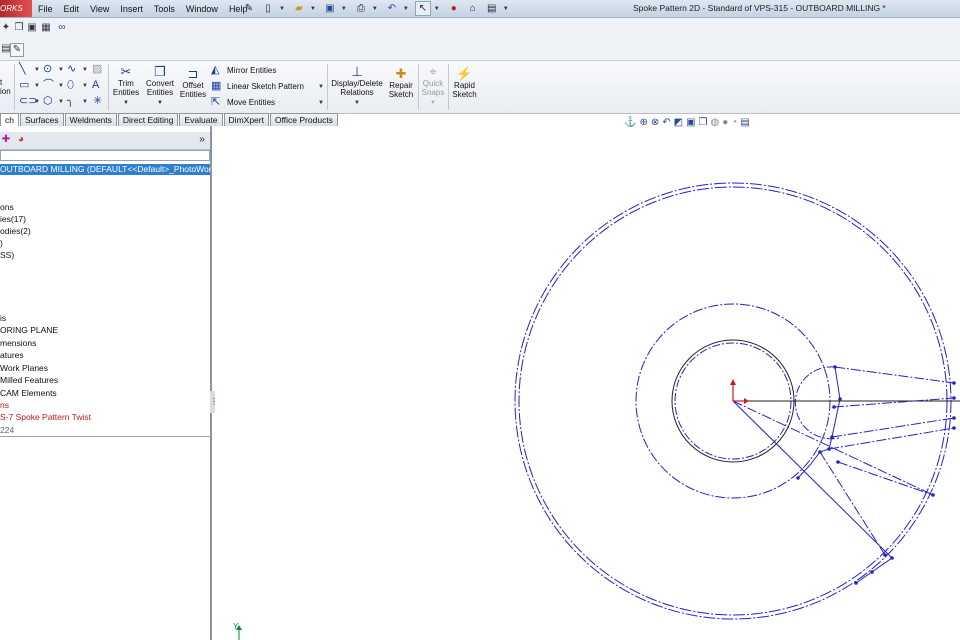 The image size is (960, 640). I want to click on construction-line-b, so click(893, 427).